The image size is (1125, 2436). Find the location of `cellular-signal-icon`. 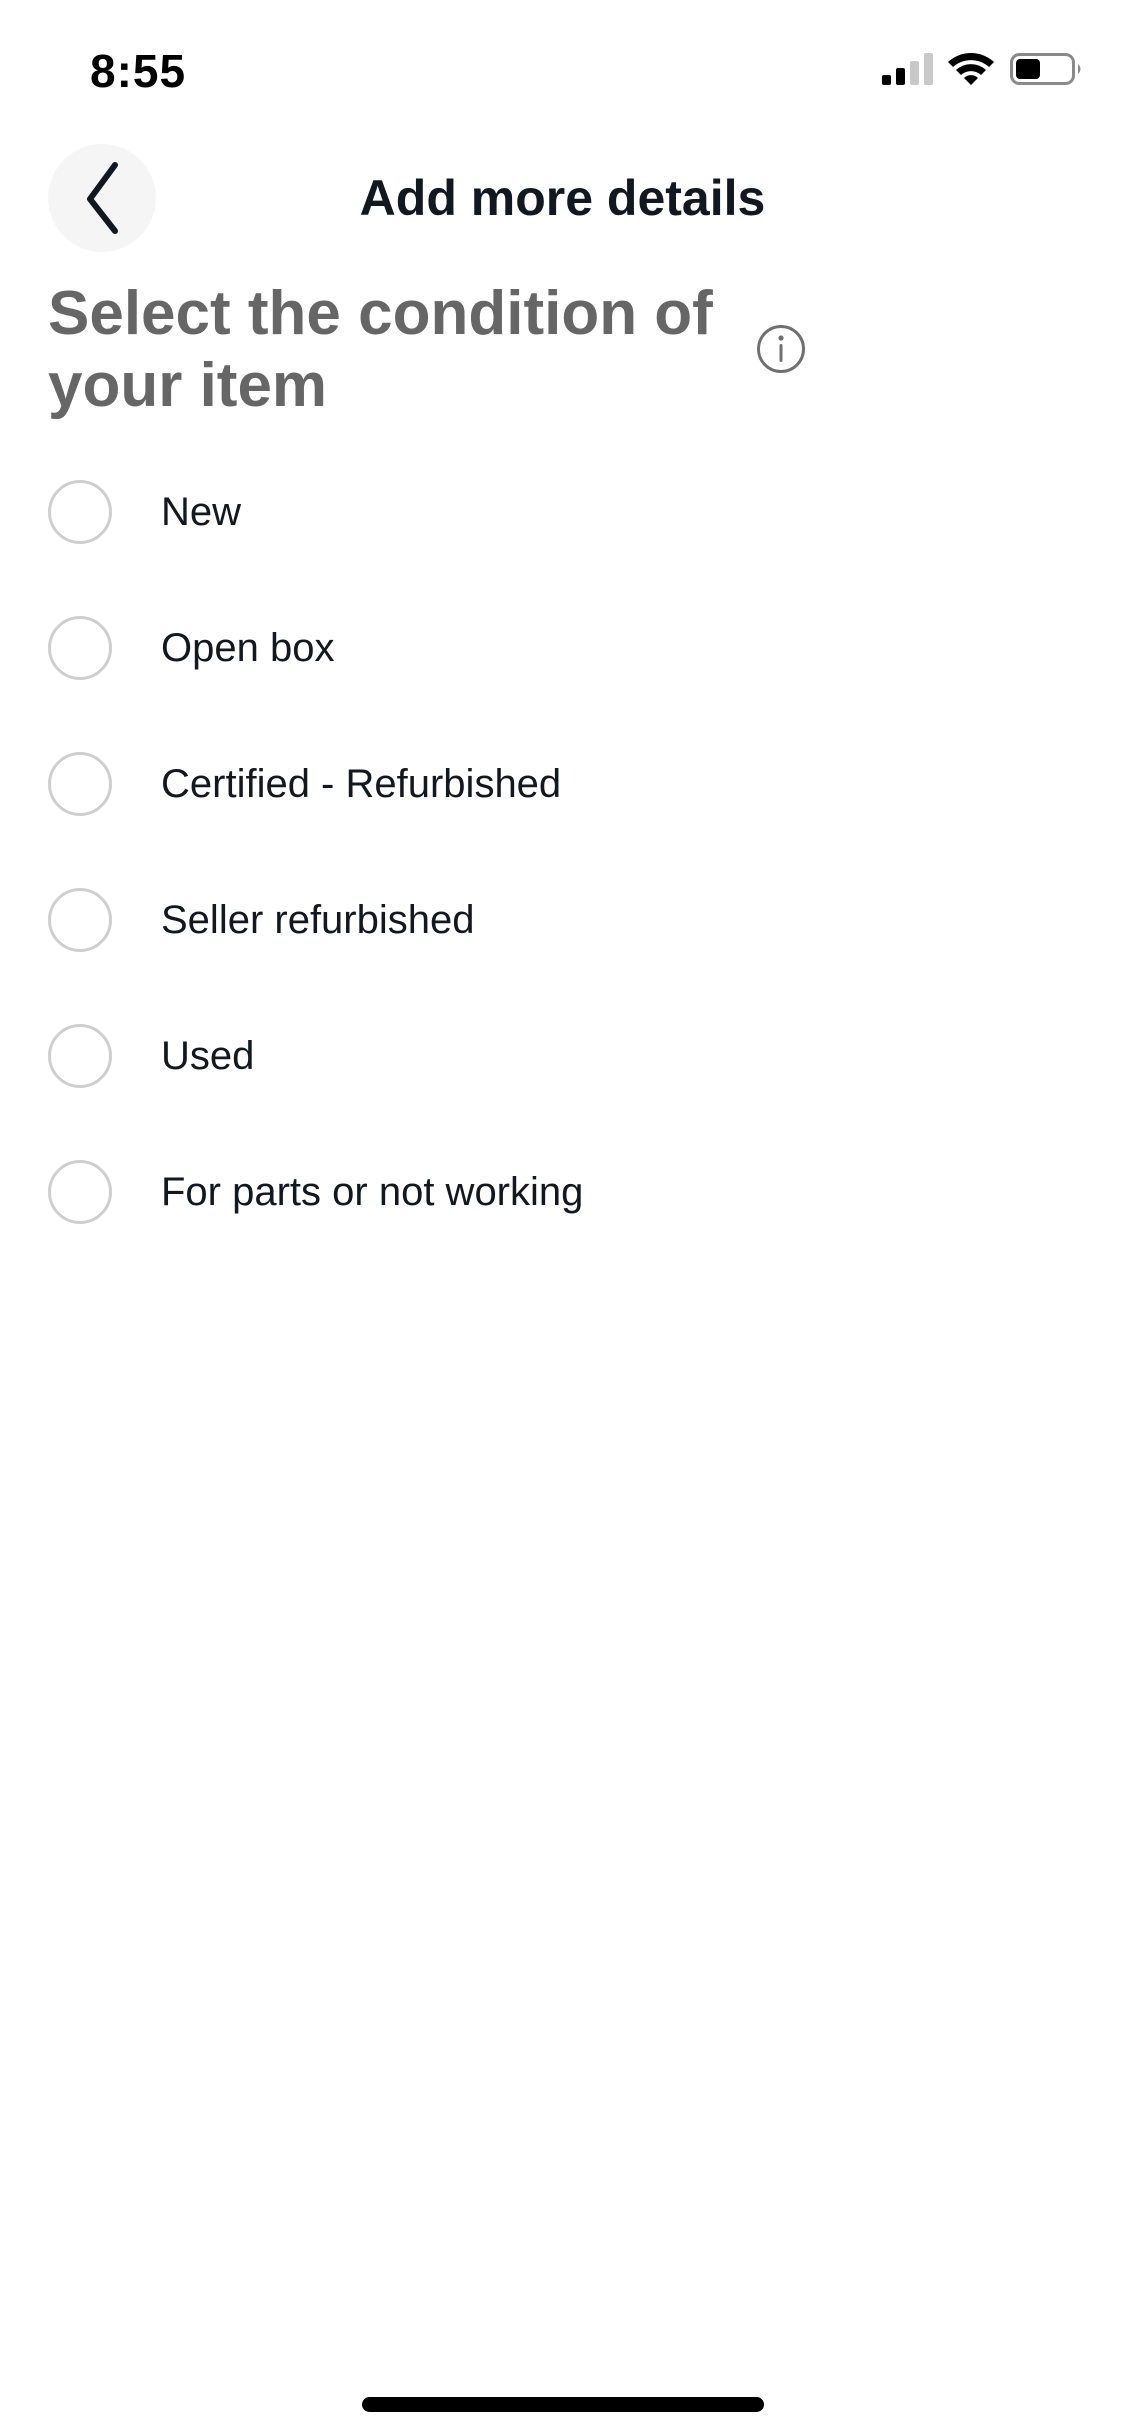

cellular-signal-icon is located at coordinates (907, 69).